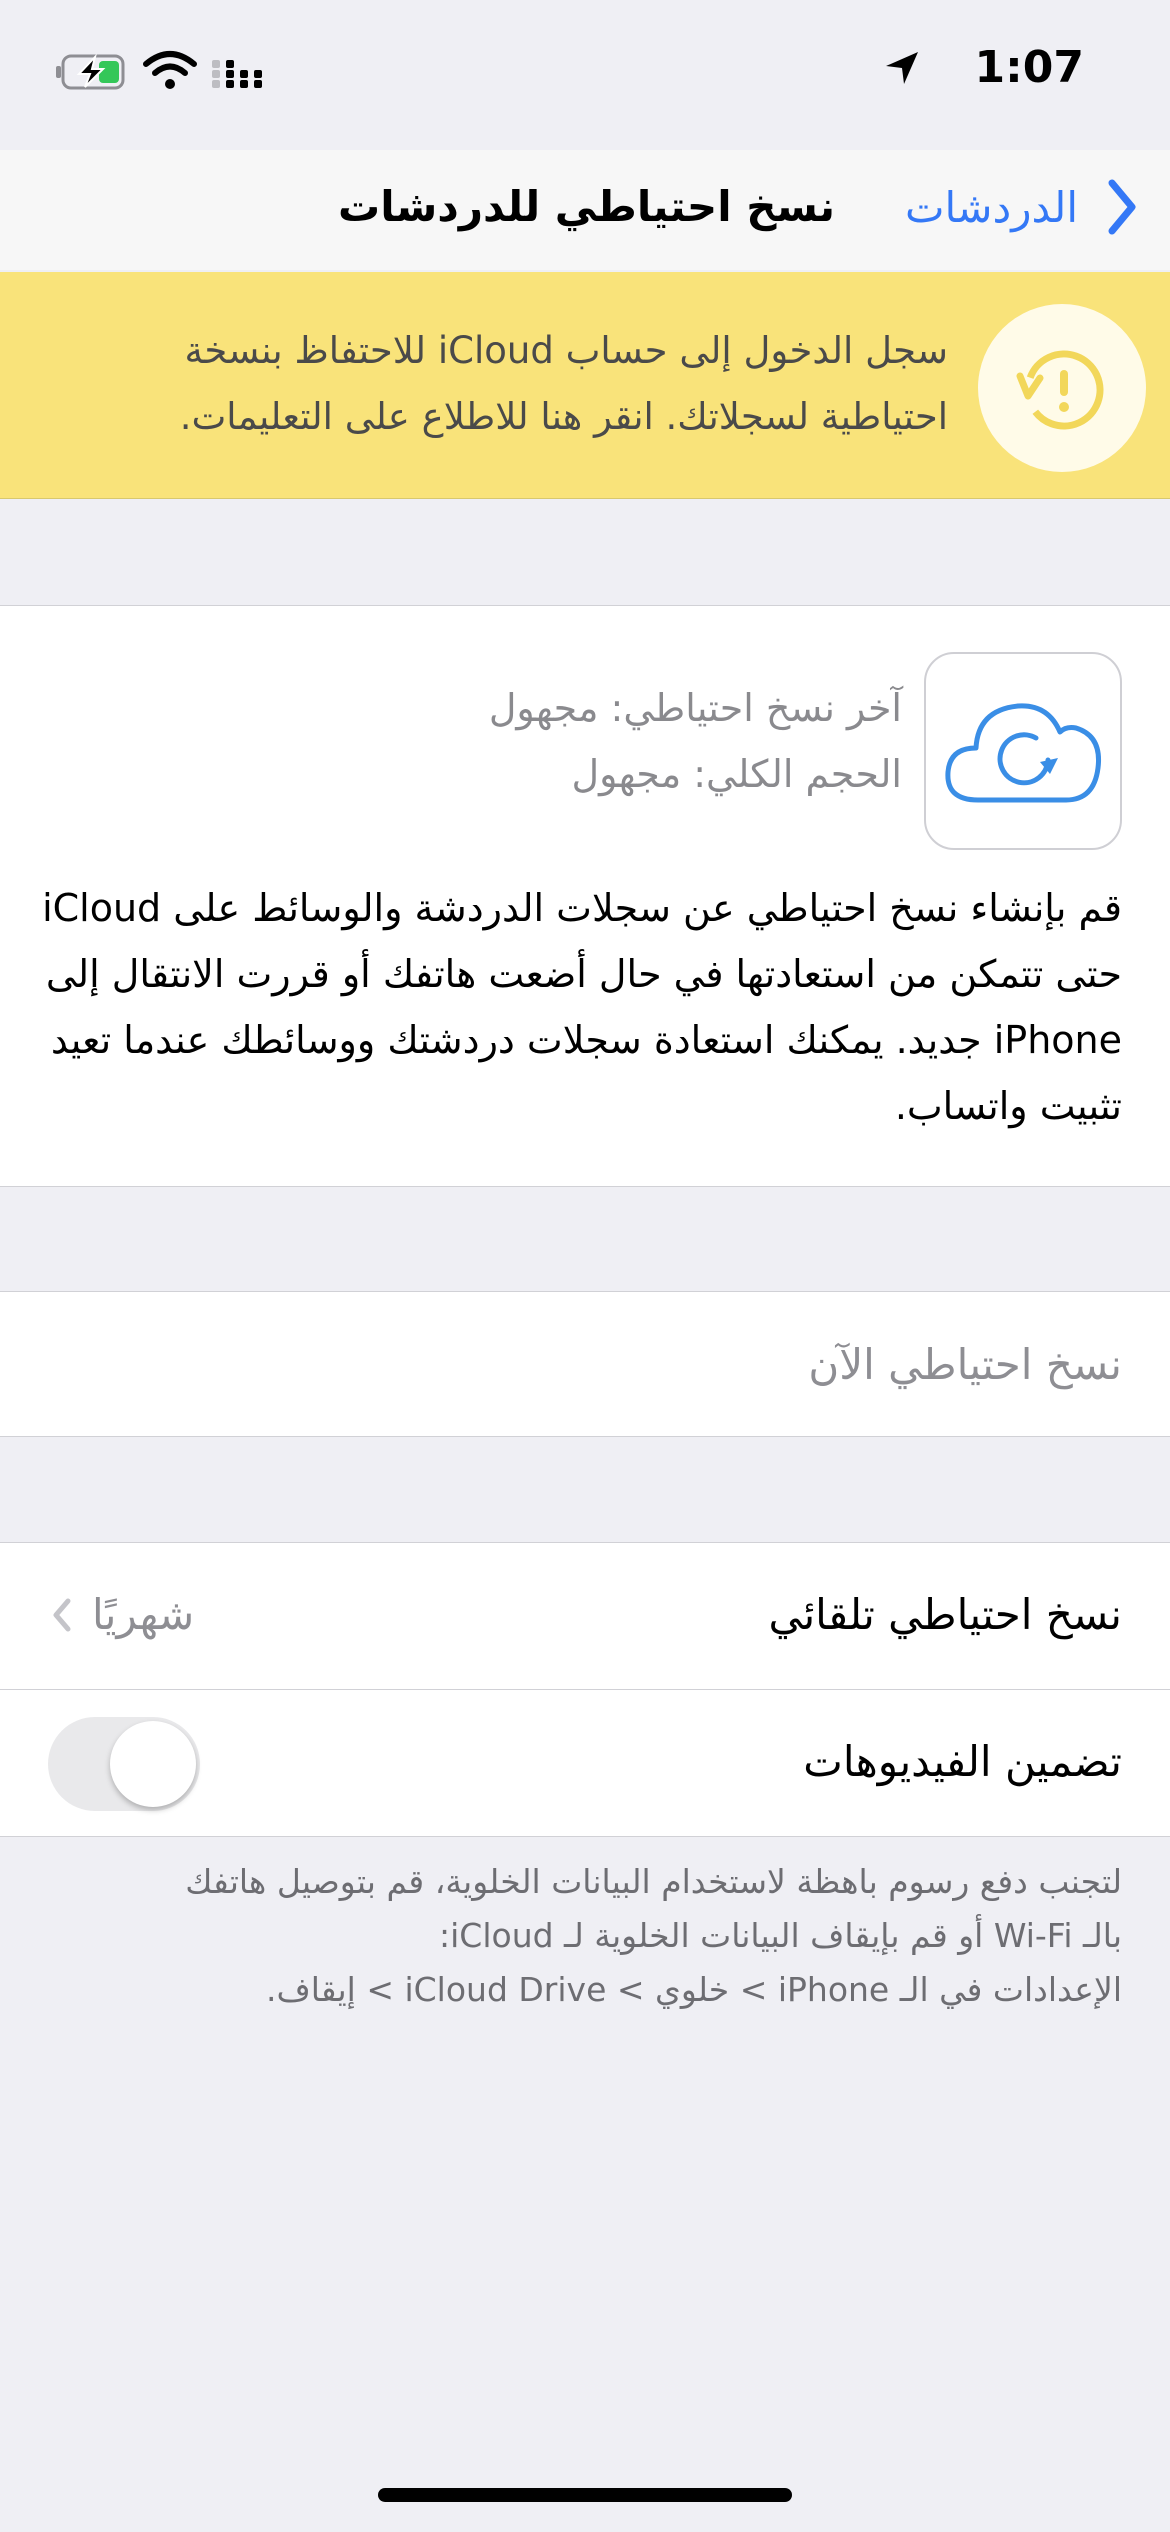 The height and width of the screenshot is (2532, 1170). Describe the element at coordinates (965, 1365) in the screenshot. I see `backup-now-button: نسخ احتياطي الآن` at that location.